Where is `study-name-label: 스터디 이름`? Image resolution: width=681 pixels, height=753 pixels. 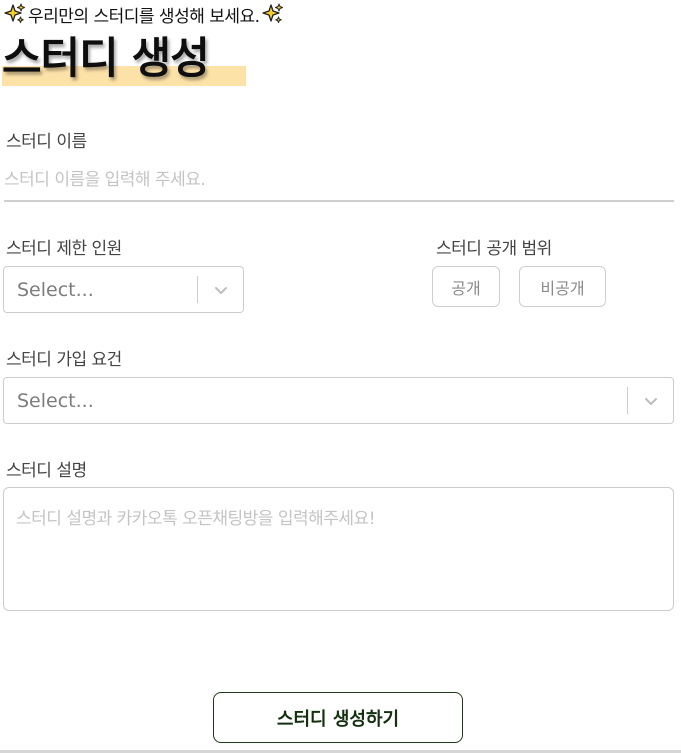 study-name-label: 스터디 이름 is located at coordinates (46, 142).